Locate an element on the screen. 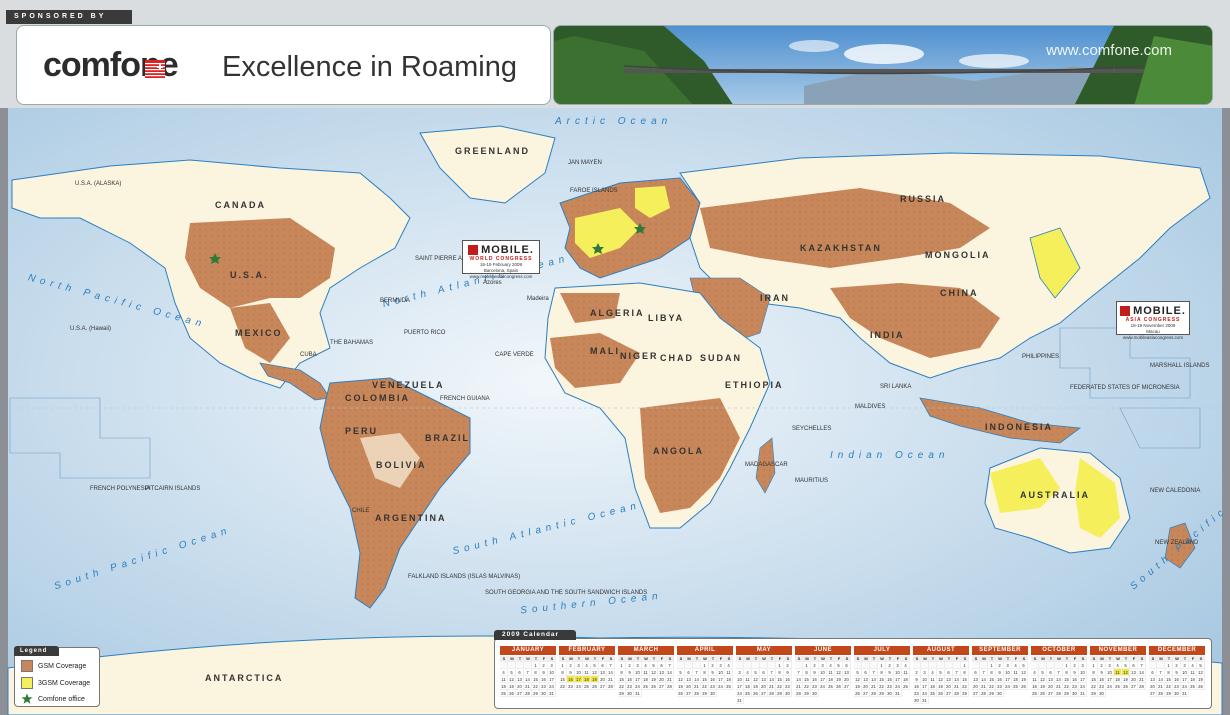 Image resolution: width=1230 pixels, height=715 pixels. month-name: MAY is located at coordinates (764, 650).